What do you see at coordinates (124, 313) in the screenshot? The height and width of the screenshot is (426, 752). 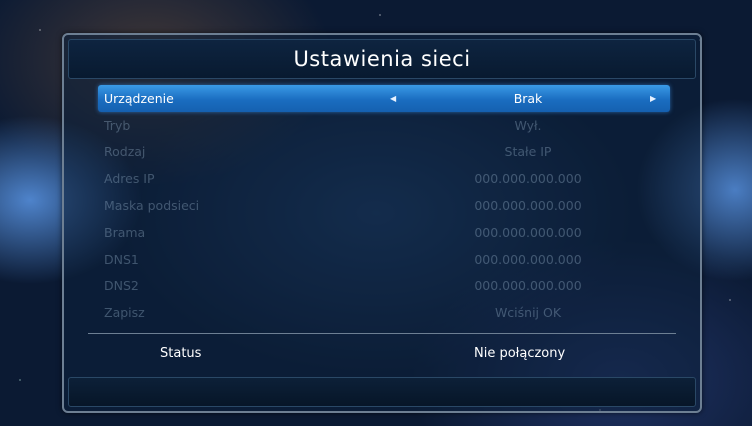 I see `setting-label: Zapisz` at bounding box center [124, 313].